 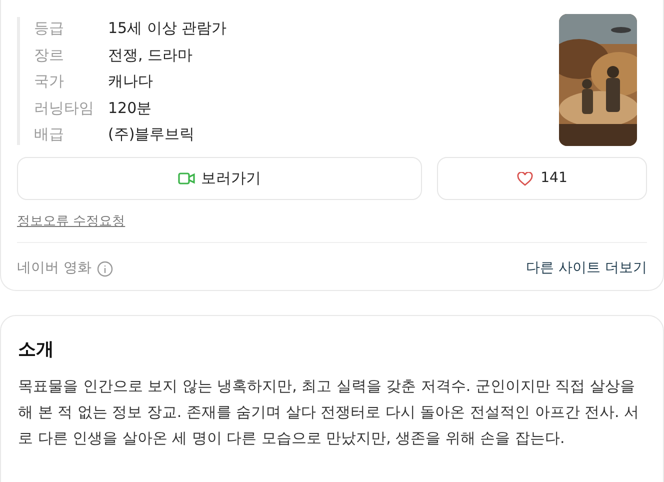 What do you see at coordinates (219, 178) in the screenshot?
I see `watch-button: 보러가기` at bounding box center [219, 178].